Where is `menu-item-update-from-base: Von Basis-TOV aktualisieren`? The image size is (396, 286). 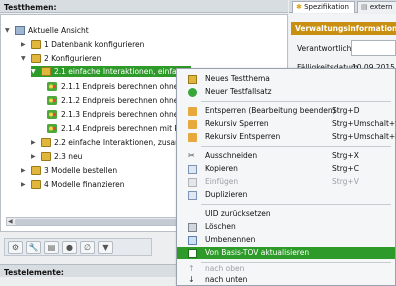 menu-item-update-from-base: Von Basis-TOV aktualisieren is located at coordinates (286, 253).